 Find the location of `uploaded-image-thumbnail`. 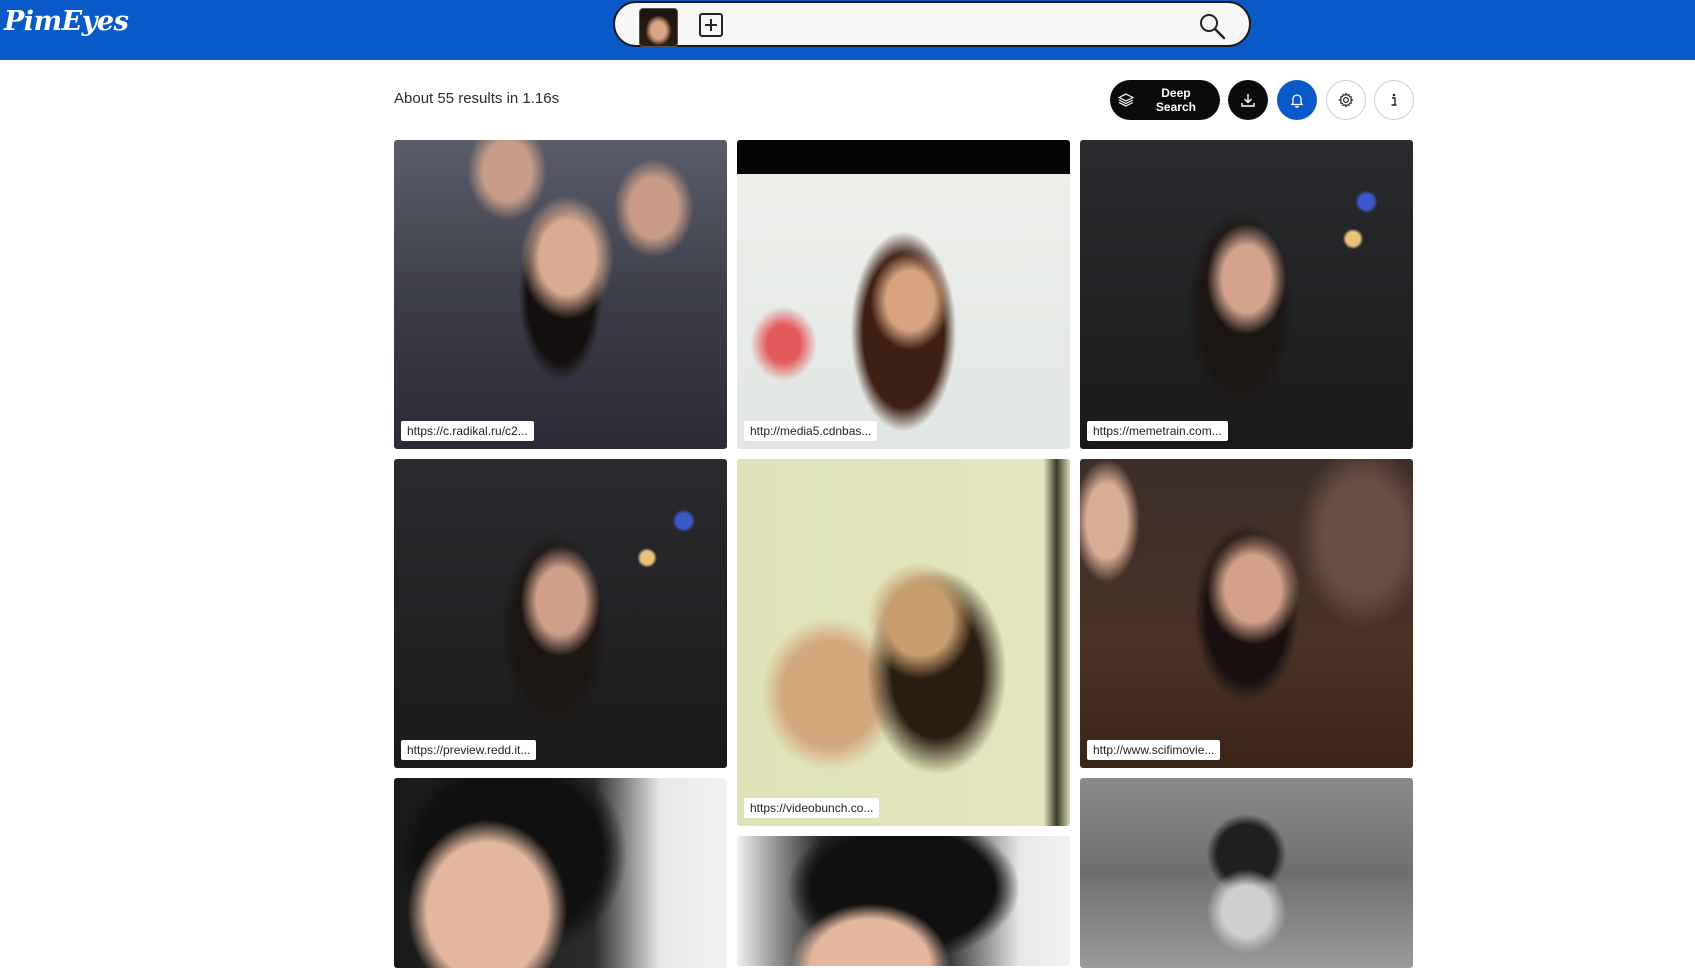

uploaded-image-thumbnail is located at coordinates (658, 27).